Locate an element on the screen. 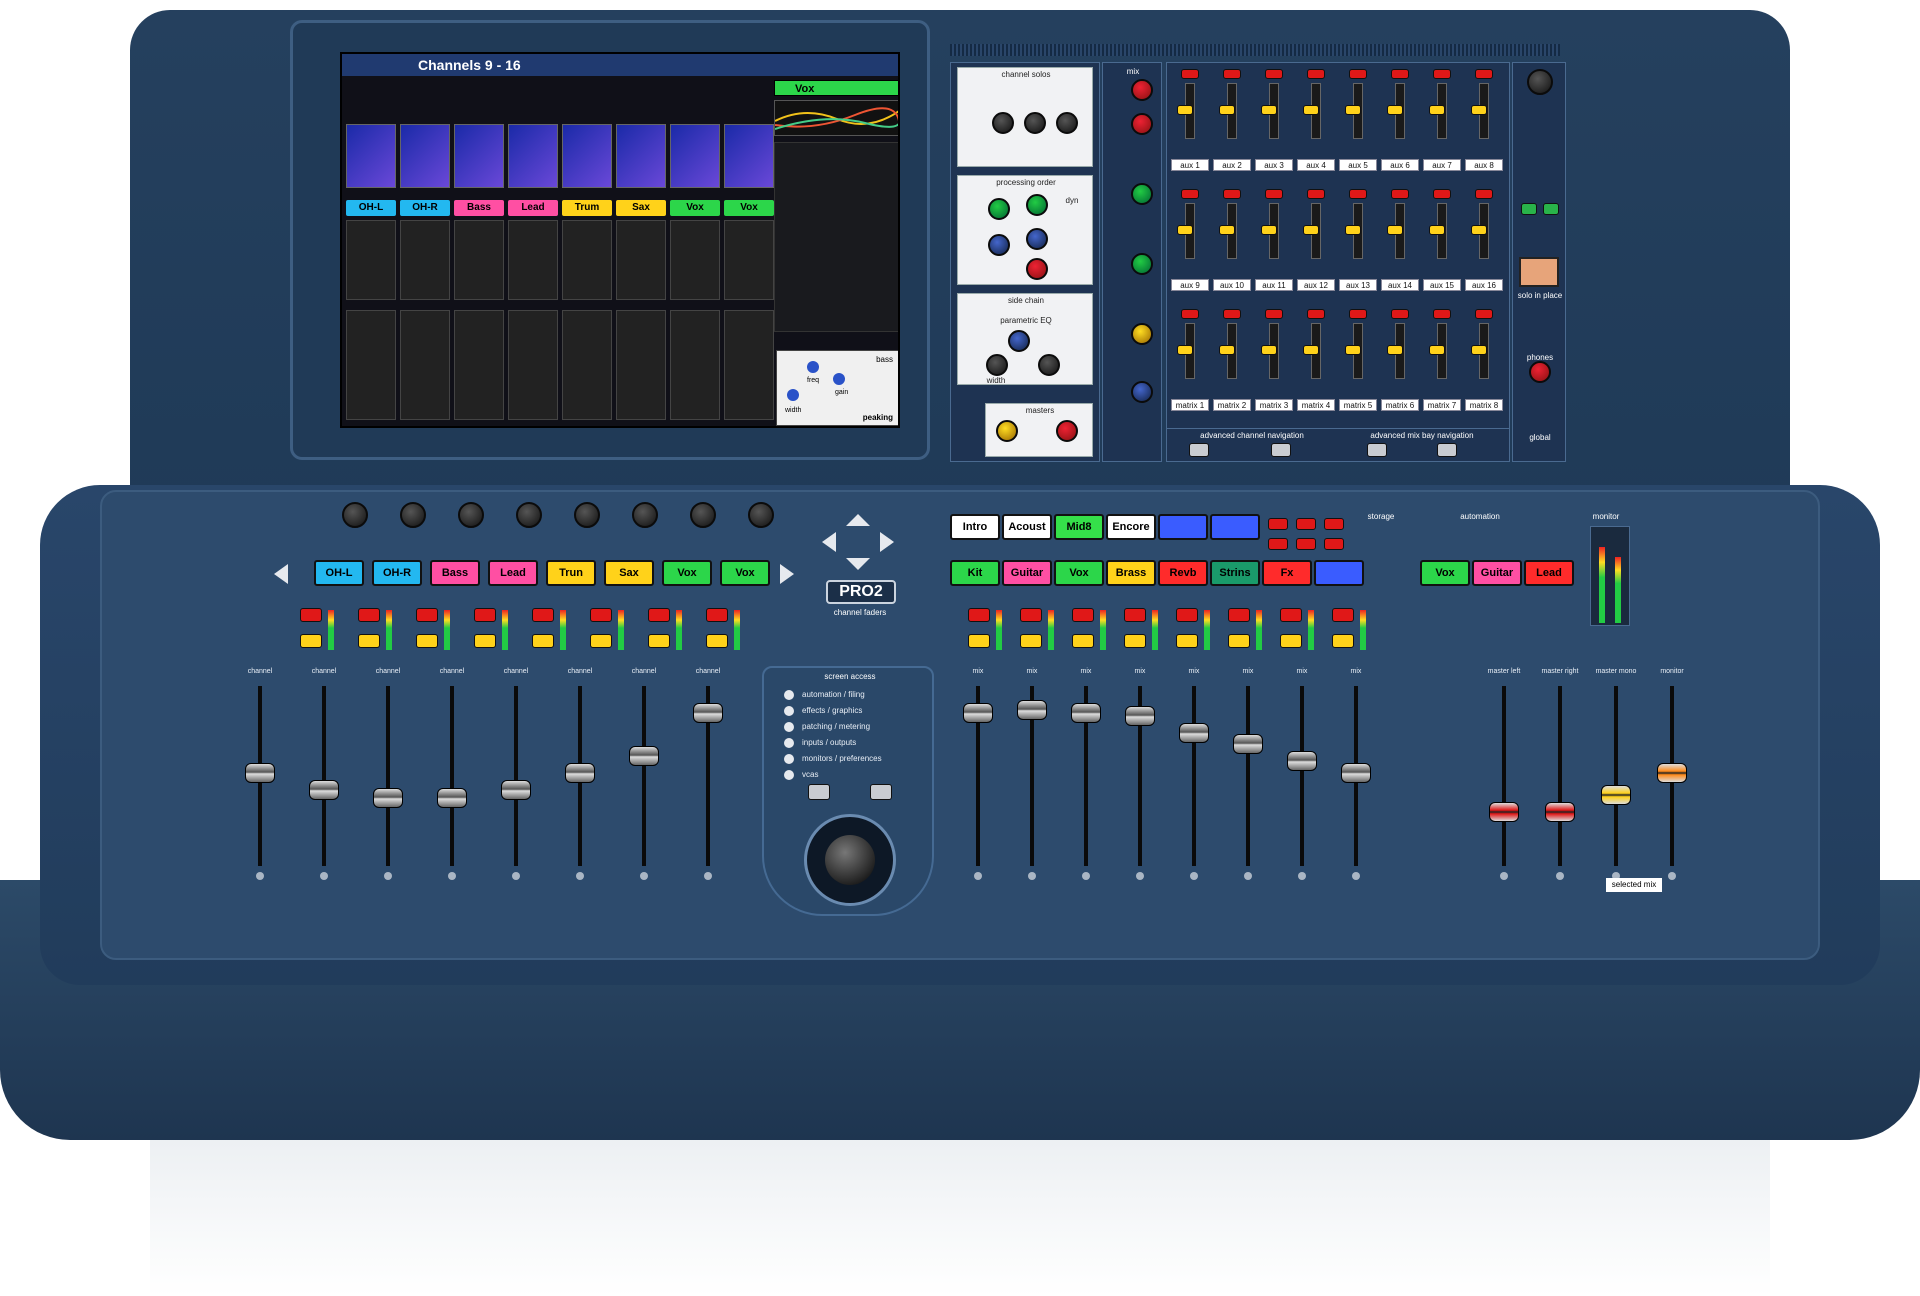  mix-name-display: Kit is located at coordinates (975, 573).